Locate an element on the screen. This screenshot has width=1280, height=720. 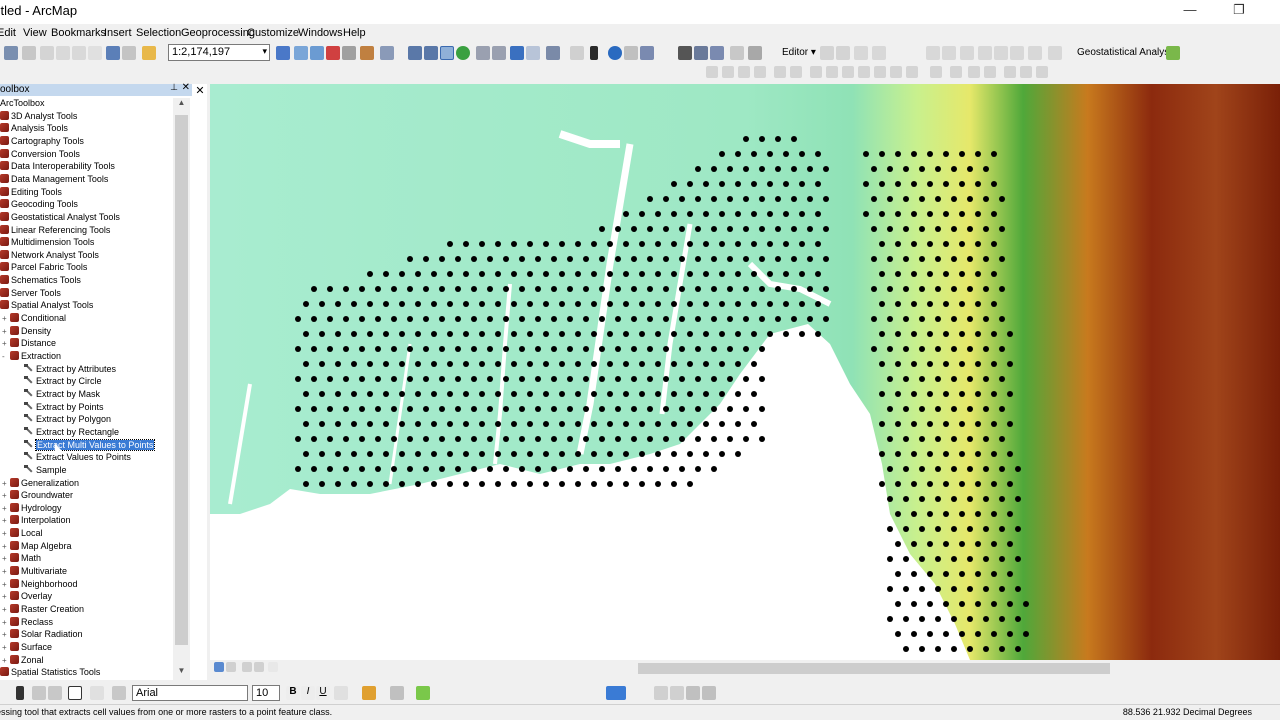
distribute-icon is located at coordinates (912, 72).